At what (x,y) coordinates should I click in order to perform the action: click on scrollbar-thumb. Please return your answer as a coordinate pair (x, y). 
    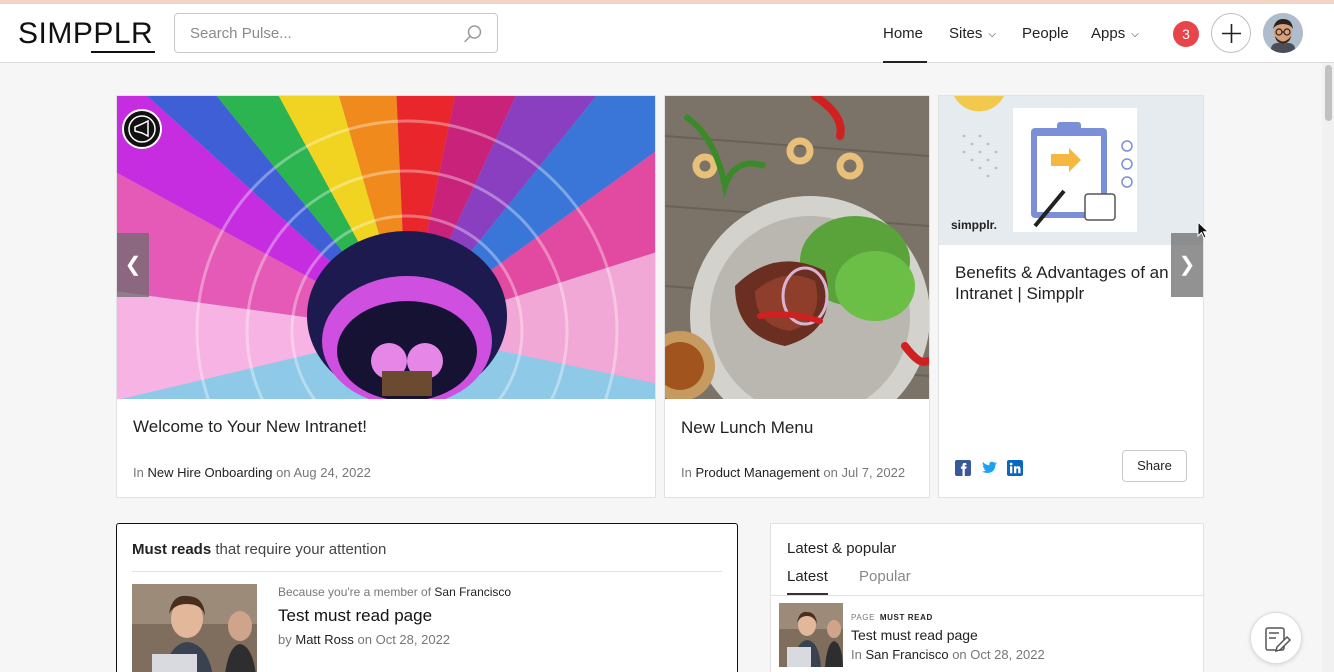
    Looking at the image, I should click on (1328, 93).